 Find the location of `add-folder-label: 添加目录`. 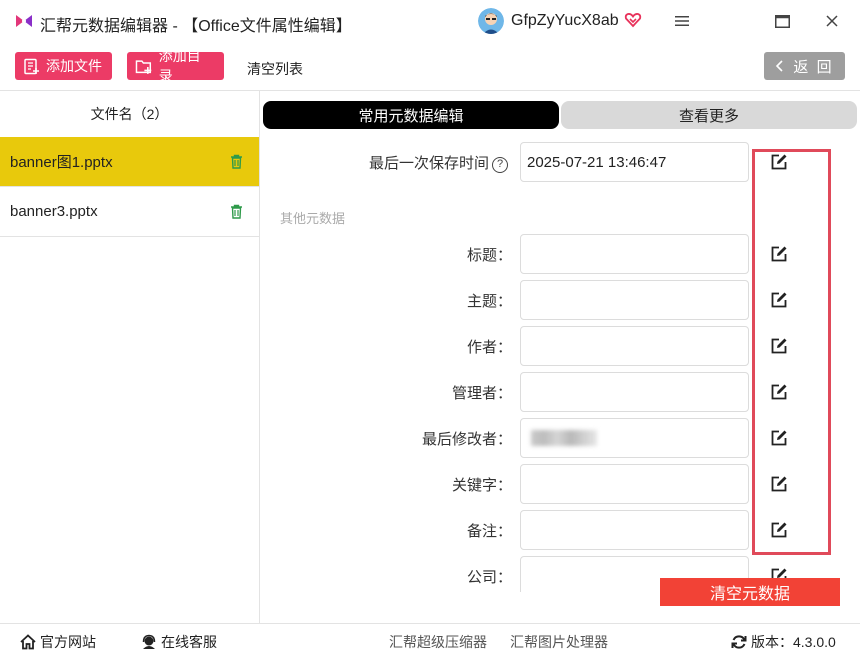

add-folder-label: 添加目录 is located at coordinates (179, 66).